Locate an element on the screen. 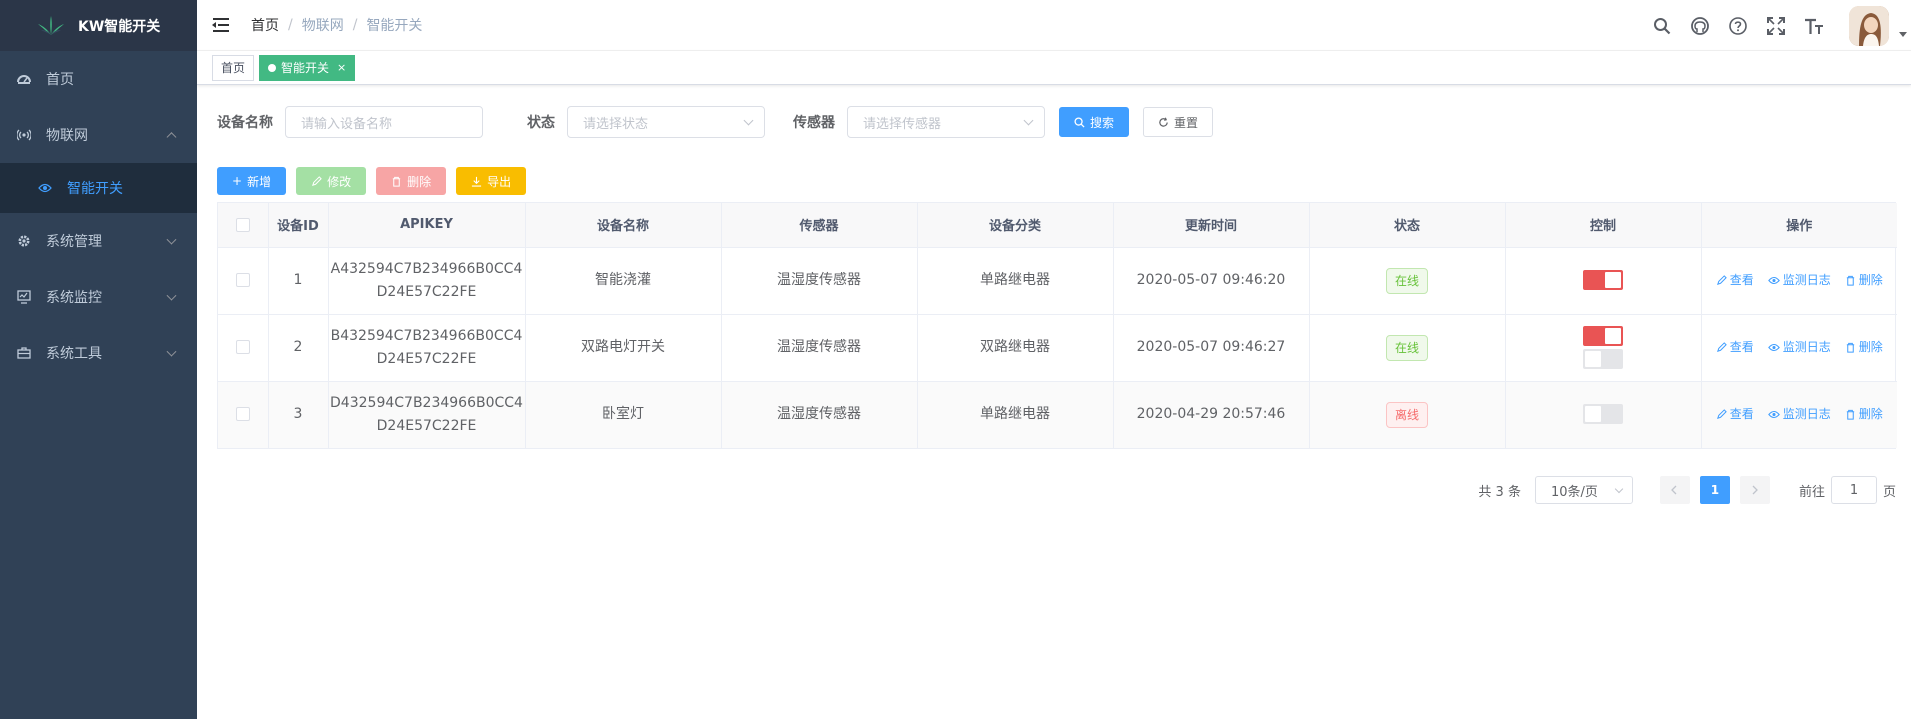 This screenshot has width=1911, height=719. next-page-button is located at coordinates (1754, 490).